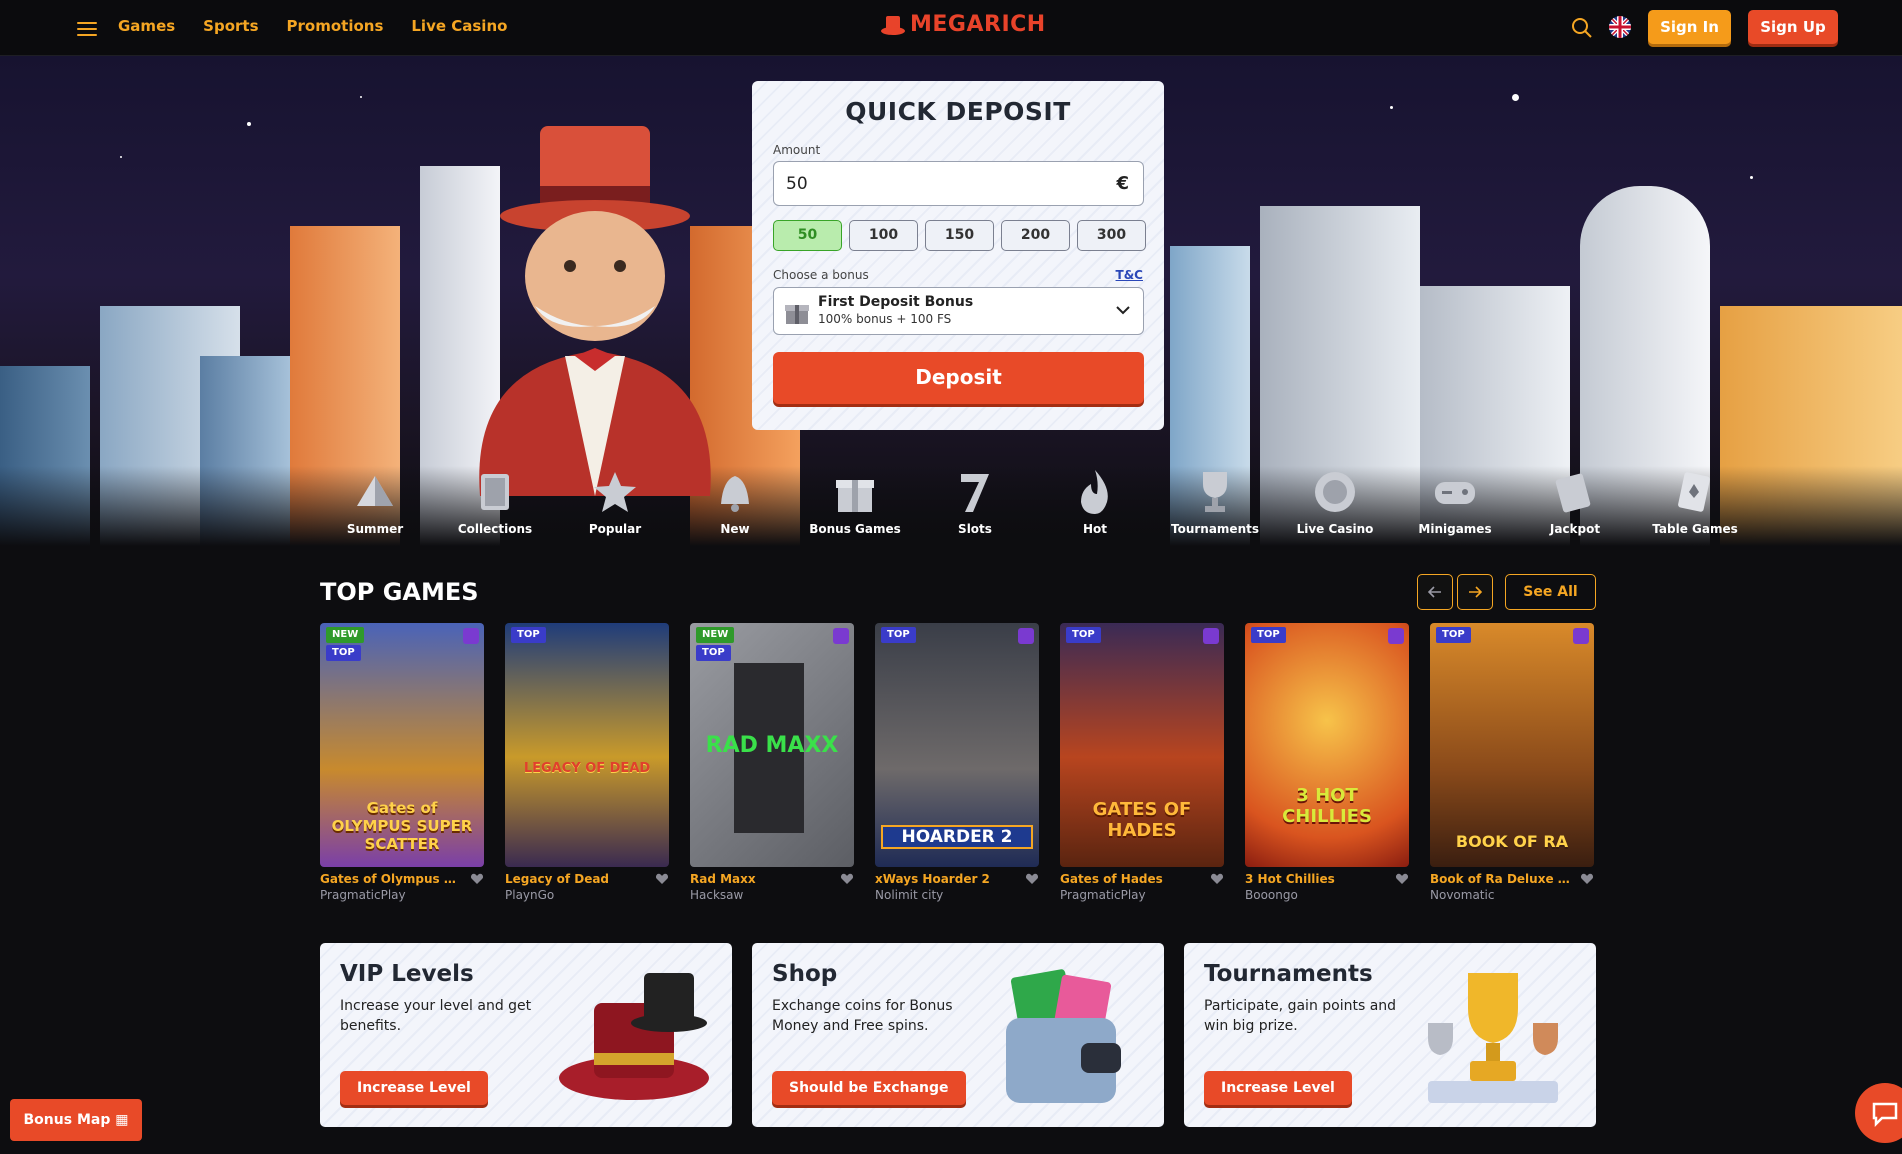 The width and height of the screenshot is (1902, 1154). Describe the element at coordinates (1335, 492) in the screenshot. I see `chip-icon` at that location.